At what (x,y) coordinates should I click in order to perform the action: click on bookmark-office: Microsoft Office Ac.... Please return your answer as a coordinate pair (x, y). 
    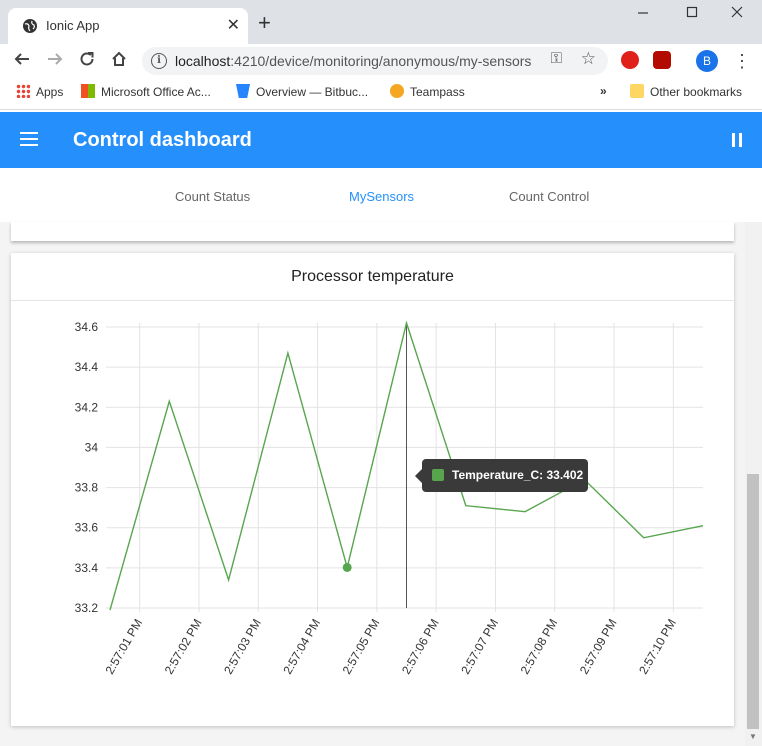
    Looking at the image, I should click on (146, 91).